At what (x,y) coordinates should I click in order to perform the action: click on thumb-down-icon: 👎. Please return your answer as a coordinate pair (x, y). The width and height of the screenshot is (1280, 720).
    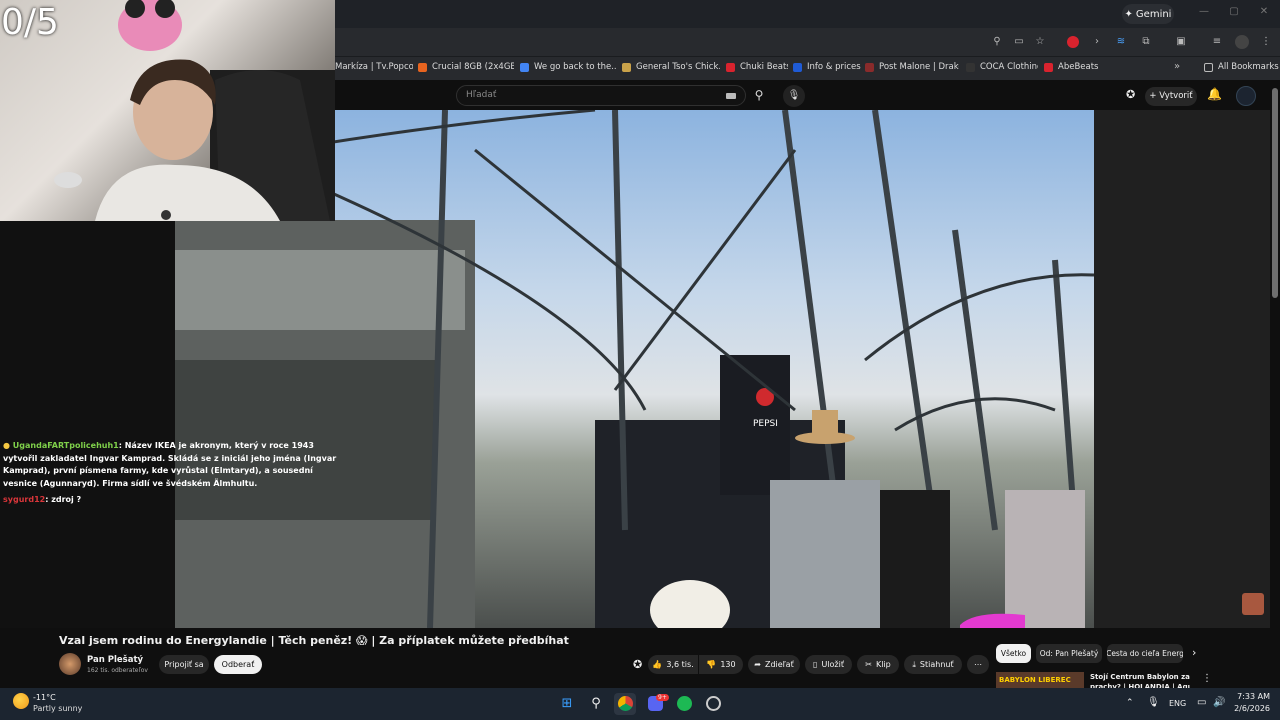
    Looking at the image, I should click on (711, 664).